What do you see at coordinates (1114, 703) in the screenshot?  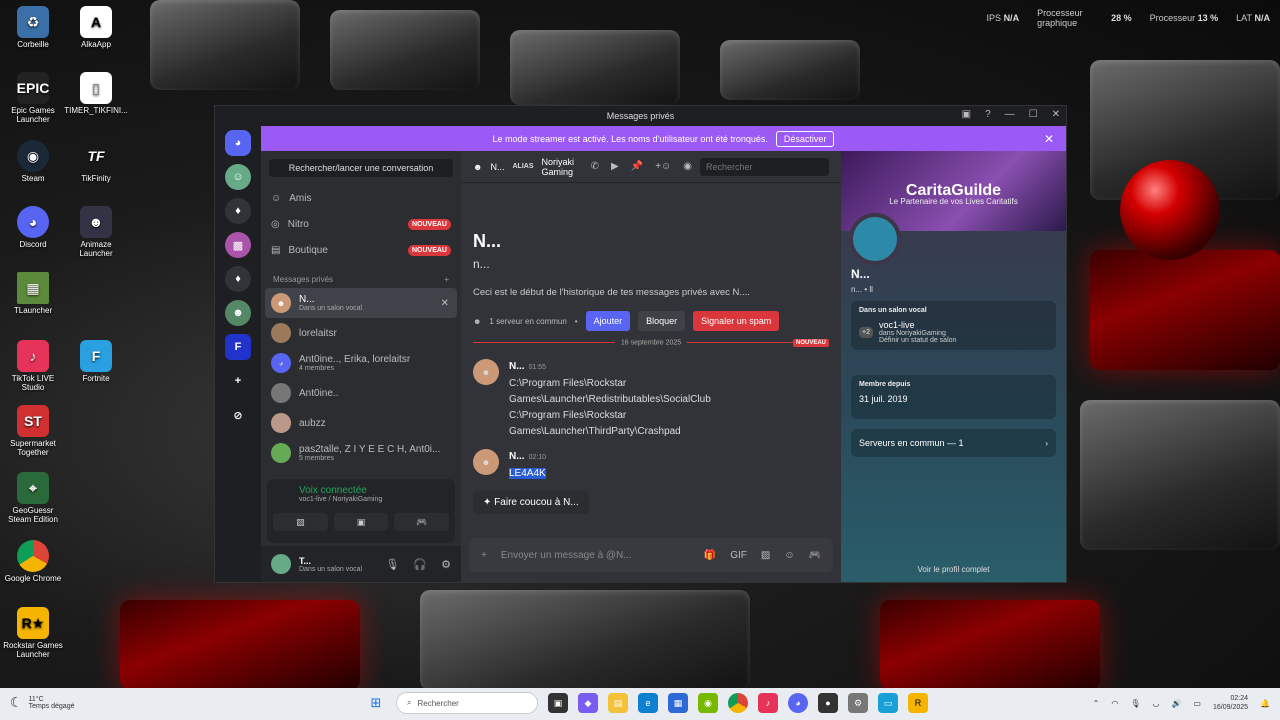 I see `network-icon: ◠` at bounding box center [1114, 703].